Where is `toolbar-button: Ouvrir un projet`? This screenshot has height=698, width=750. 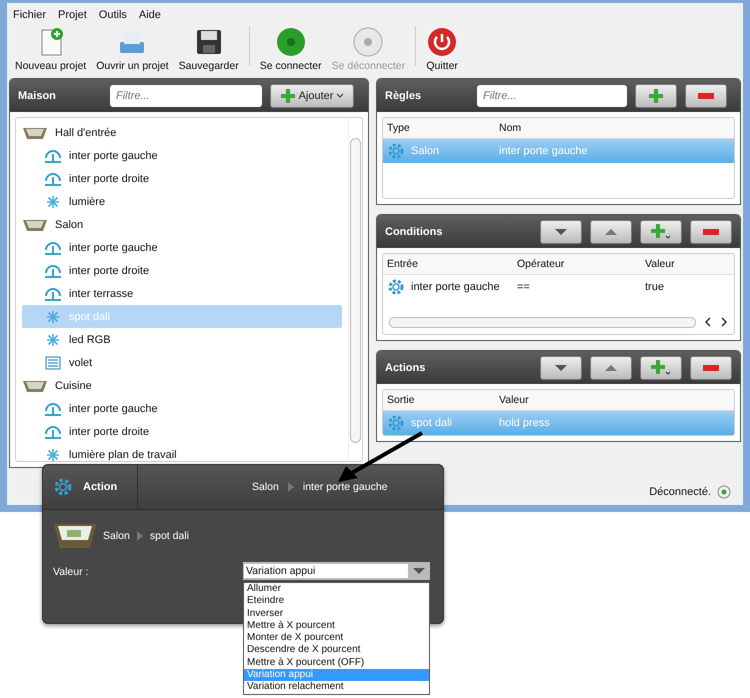
toolbar-button: Ouvrir un projet is located at coordinates (132, 49).